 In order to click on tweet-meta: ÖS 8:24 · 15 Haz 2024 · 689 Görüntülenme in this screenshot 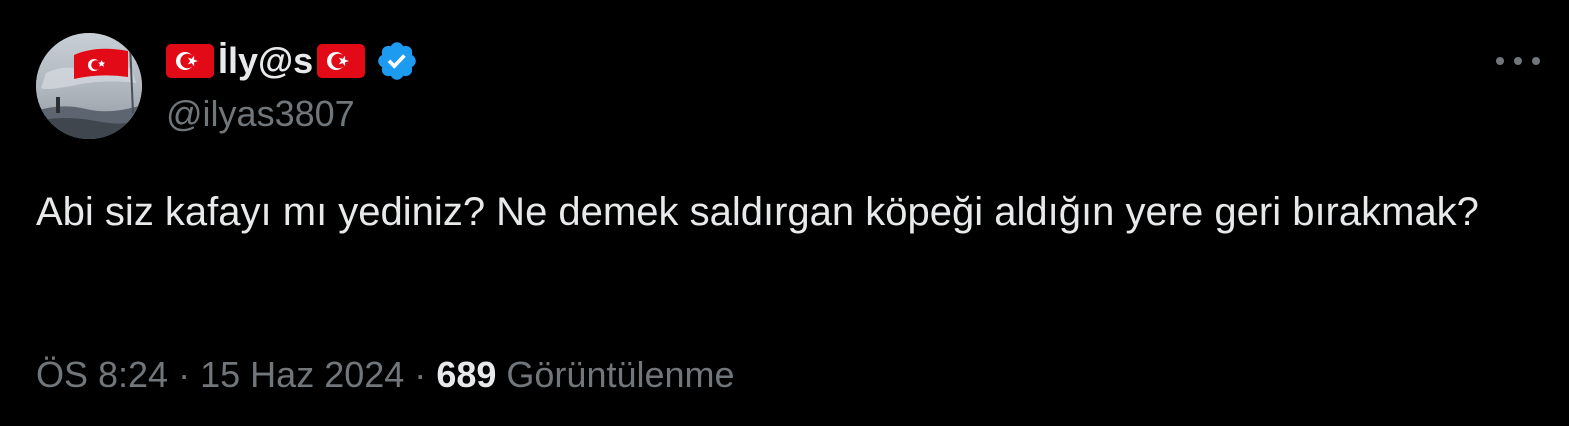, I will do `click(385, 375)`.